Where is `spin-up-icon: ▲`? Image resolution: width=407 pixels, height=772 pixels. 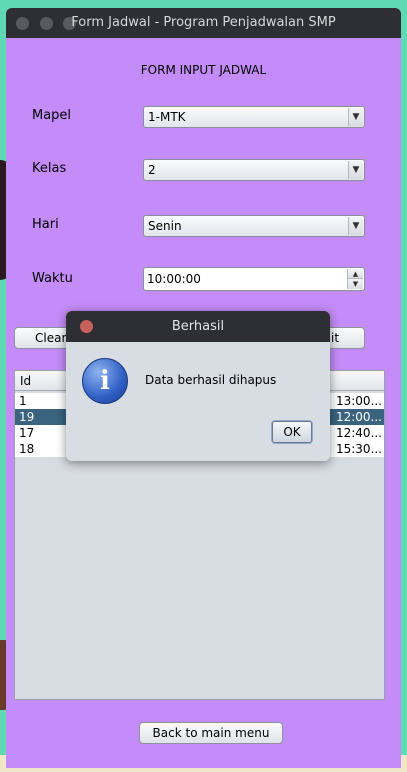 spin-up-icon: ▲ is located at coordinates (355, 274).